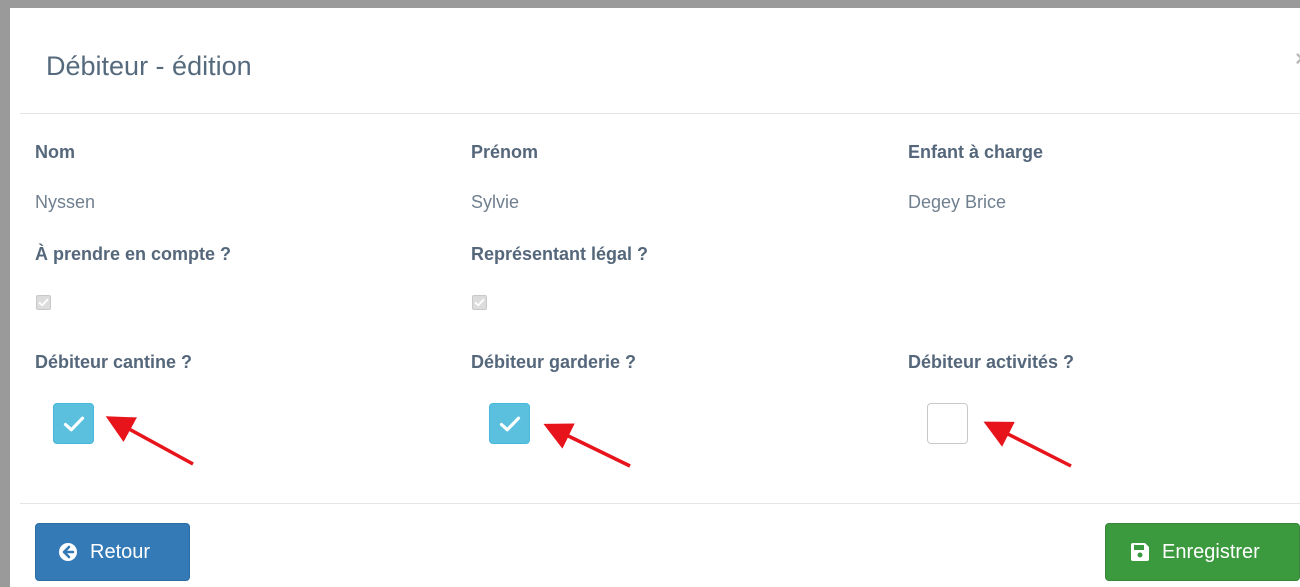 The image size is (1300, 587). What do you see at coordinates (65, 202) in the screenshot?
I see `nom-value: Nyssen` at bounding box center [65, 202].